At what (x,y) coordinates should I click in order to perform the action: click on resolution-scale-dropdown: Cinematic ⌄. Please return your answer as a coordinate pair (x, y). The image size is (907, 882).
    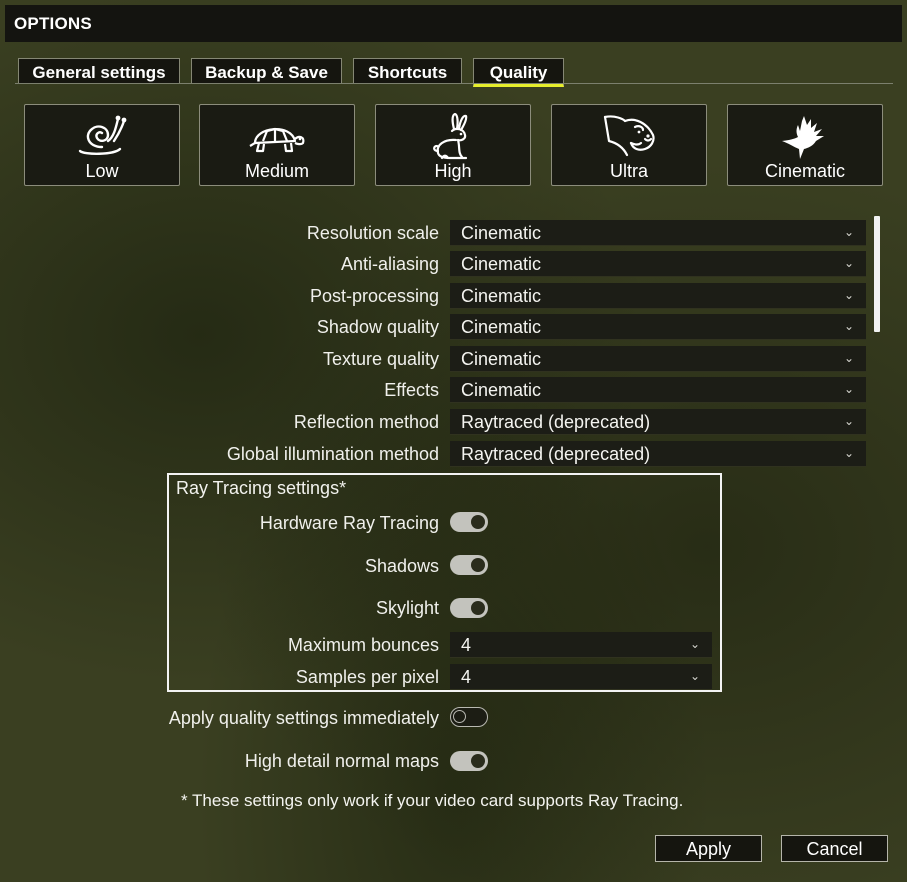
    Looking at the image, I should click on (658, 233).